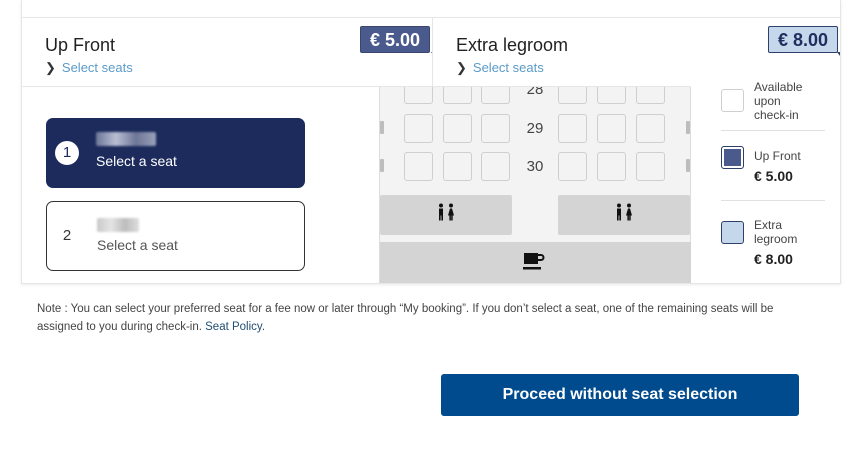  Describe the element at coordinates (776, 232) in the screenshot. I see `legend-label-legroom: Extra legroom` at that location.